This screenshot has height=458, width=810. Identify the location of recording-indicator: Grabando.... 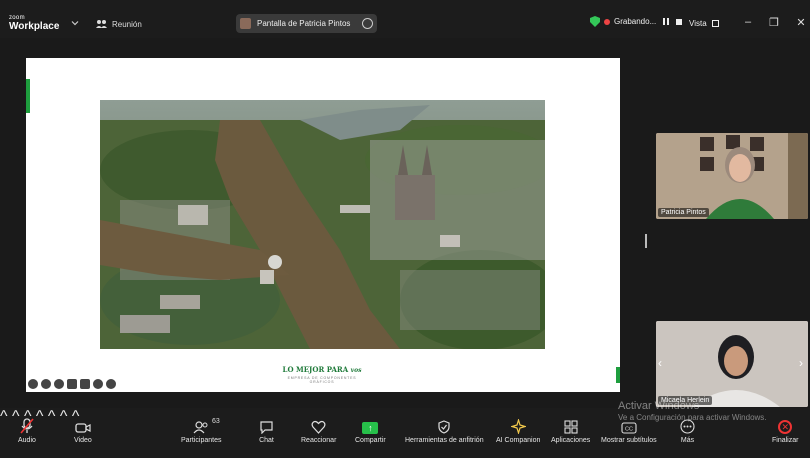
(636, 21).